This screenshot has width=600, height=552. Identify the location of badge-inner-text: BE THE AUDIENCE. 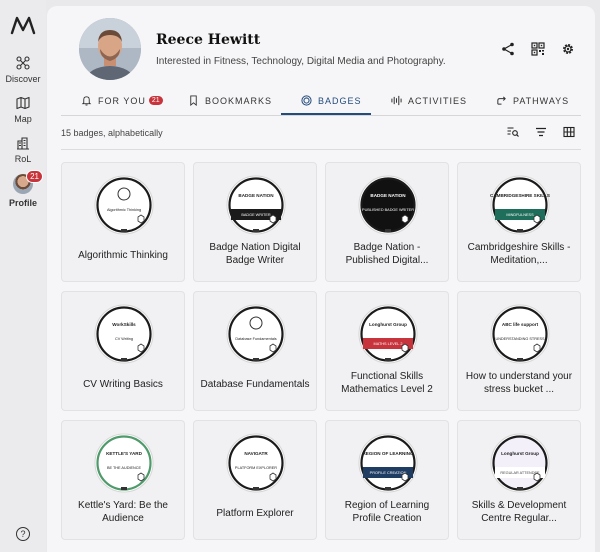
(124, 468).